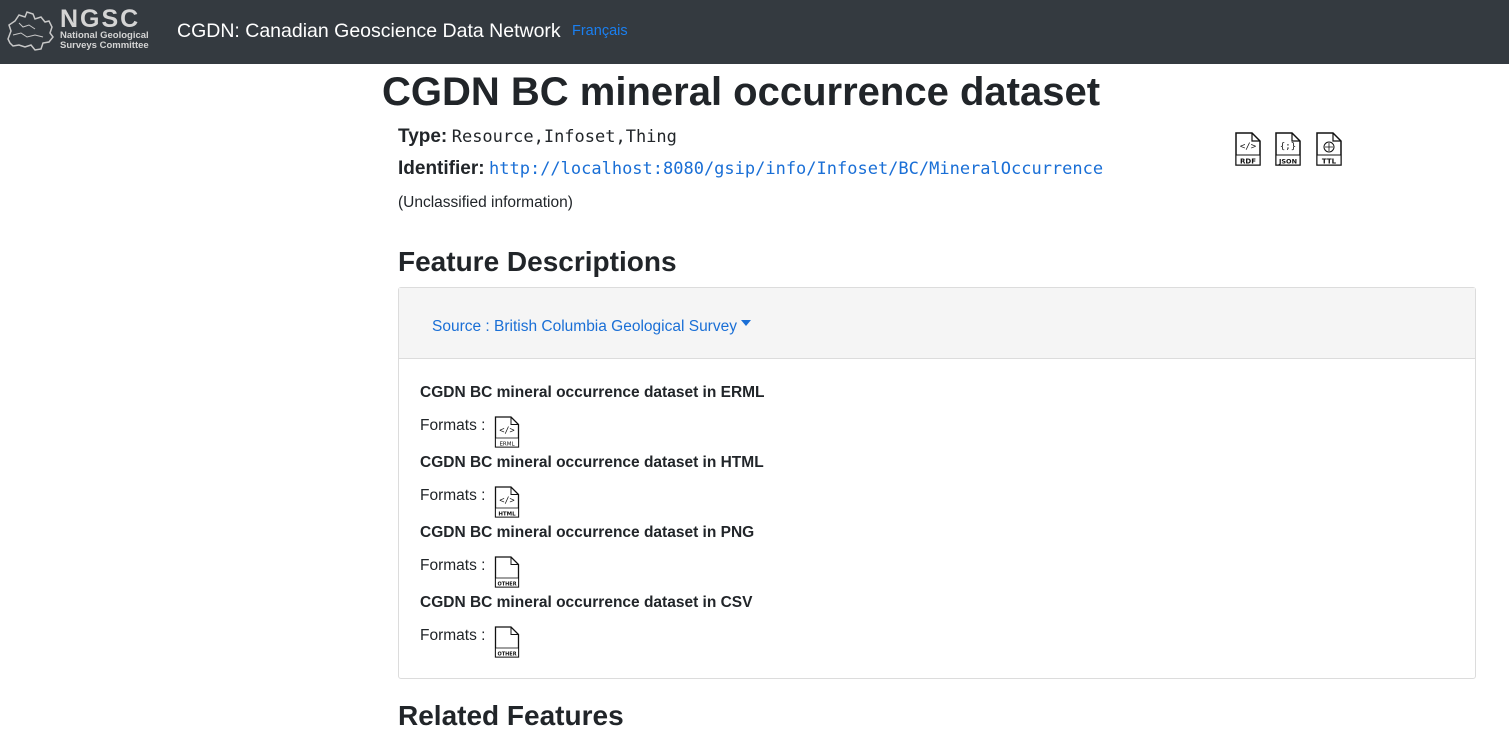 Image resolution: width=1509 pixels, height=732 pixels. I want to click on type-value: Resource,Infoset,Thing, so click(564, 137).